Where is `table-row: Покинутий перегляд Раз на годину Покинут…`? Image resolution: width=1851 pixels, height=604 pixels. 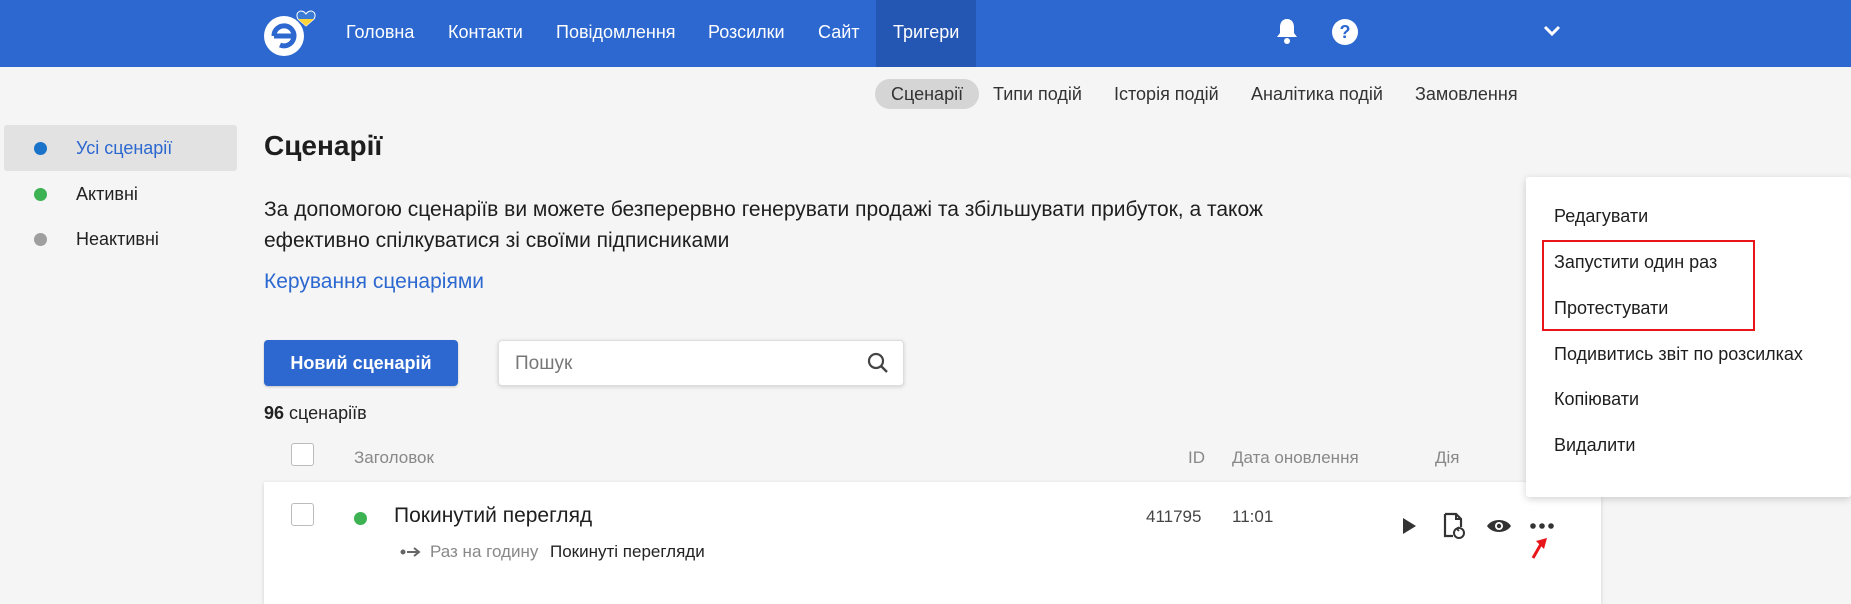
table-row: Покинутий перегляд Раз на годину Покинут… is located at coordinates (932, 543).